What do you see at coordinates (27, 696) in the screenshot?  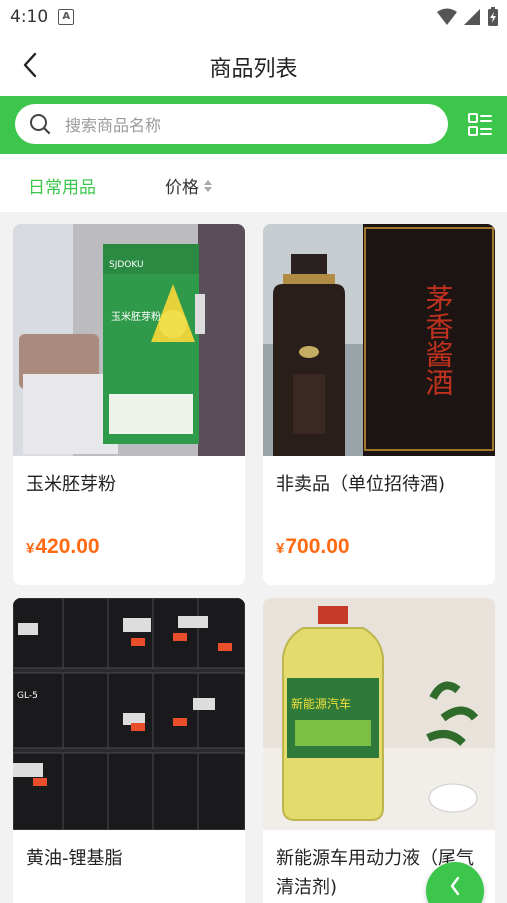 I see `product-image-label: GL-5` at bounding box center [27, 696].